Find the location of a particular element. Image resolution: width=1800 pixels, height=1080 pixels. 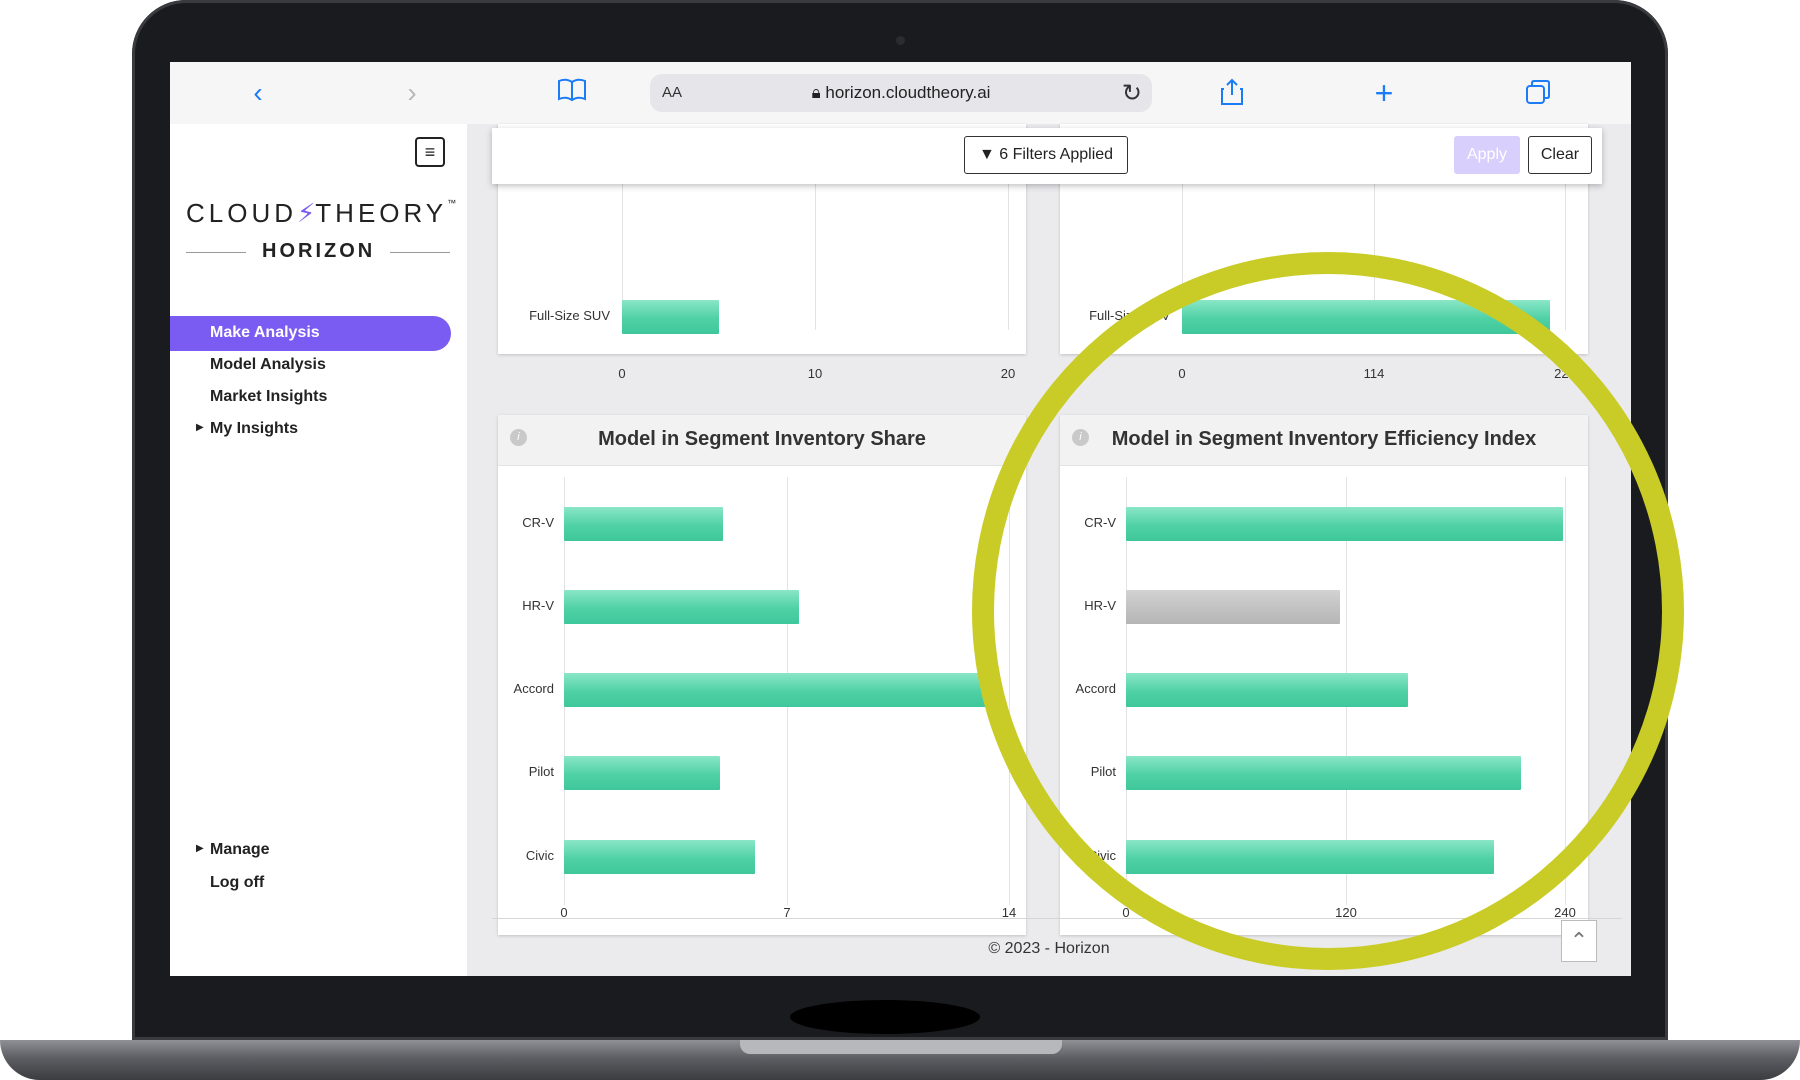

logo-rule-right is located at coordinates (420, 252).